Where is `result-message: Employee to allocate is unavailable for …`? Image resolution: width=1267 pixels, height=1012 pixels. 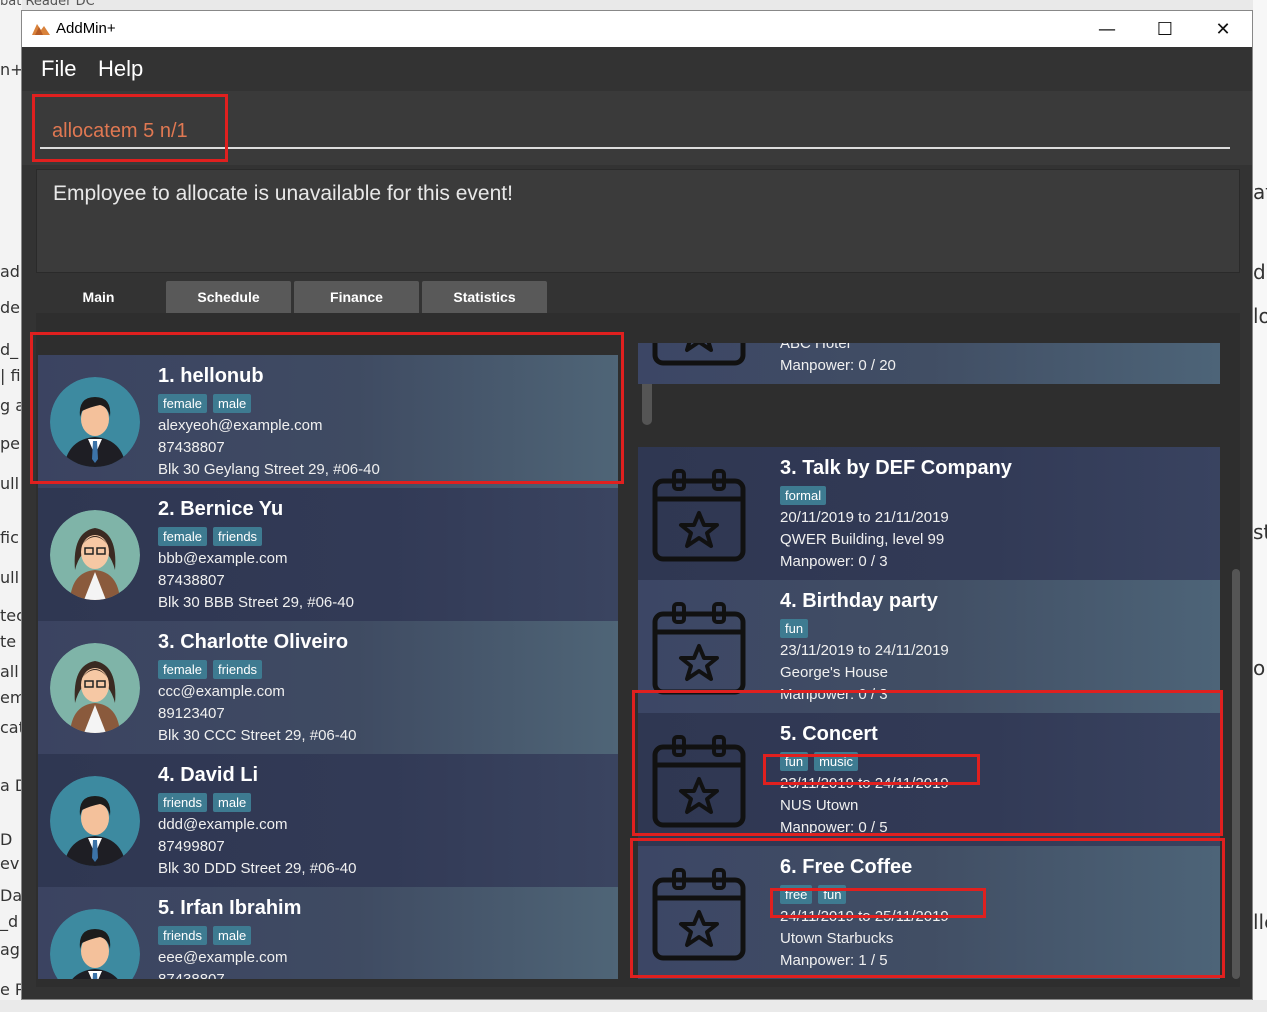 result-message: Employee to allocate is unavailable for … is located at coordinates (283, 193).